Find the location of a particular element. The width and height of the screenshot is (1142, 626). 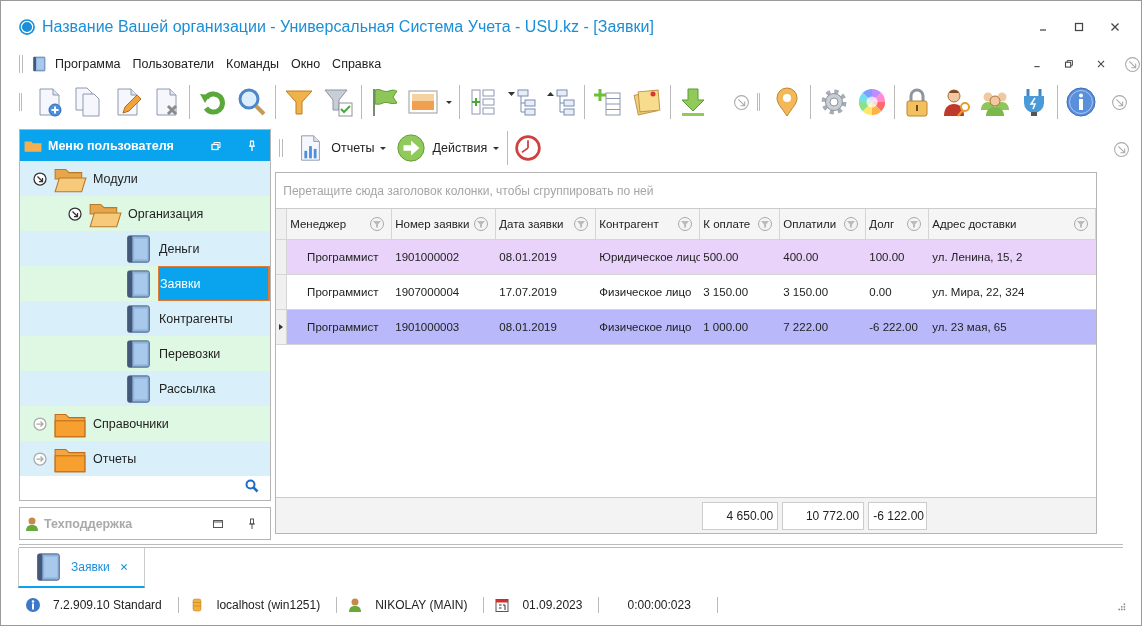

status-text: 0:00:00:023 is located at coordinates (659, 605).